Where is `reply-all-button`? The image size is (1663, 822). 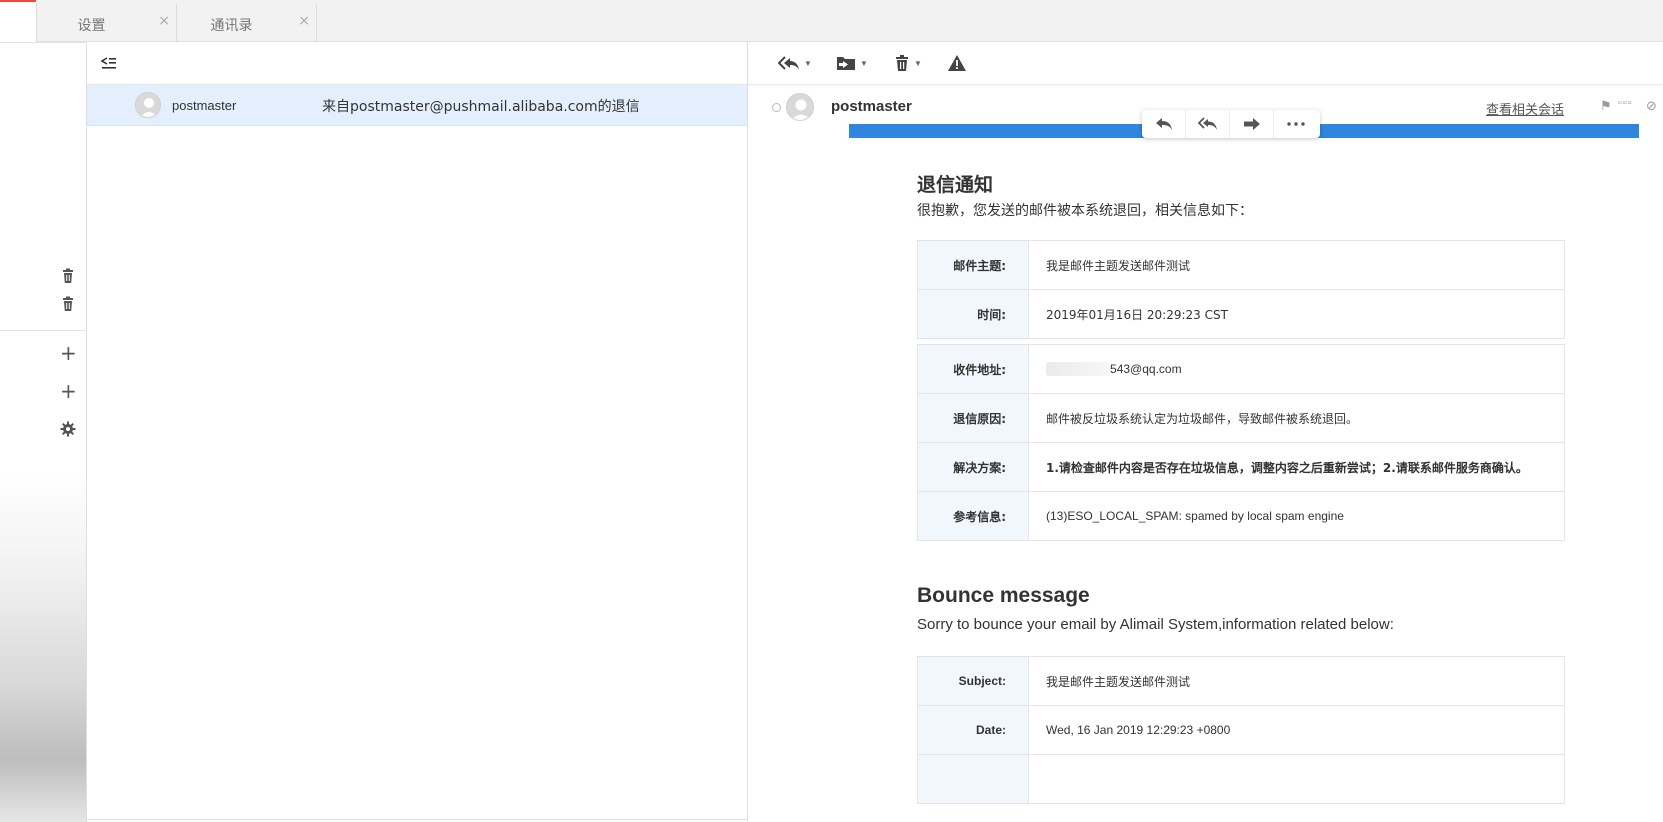 reply-all-button is located at coordinates (1208, 124).